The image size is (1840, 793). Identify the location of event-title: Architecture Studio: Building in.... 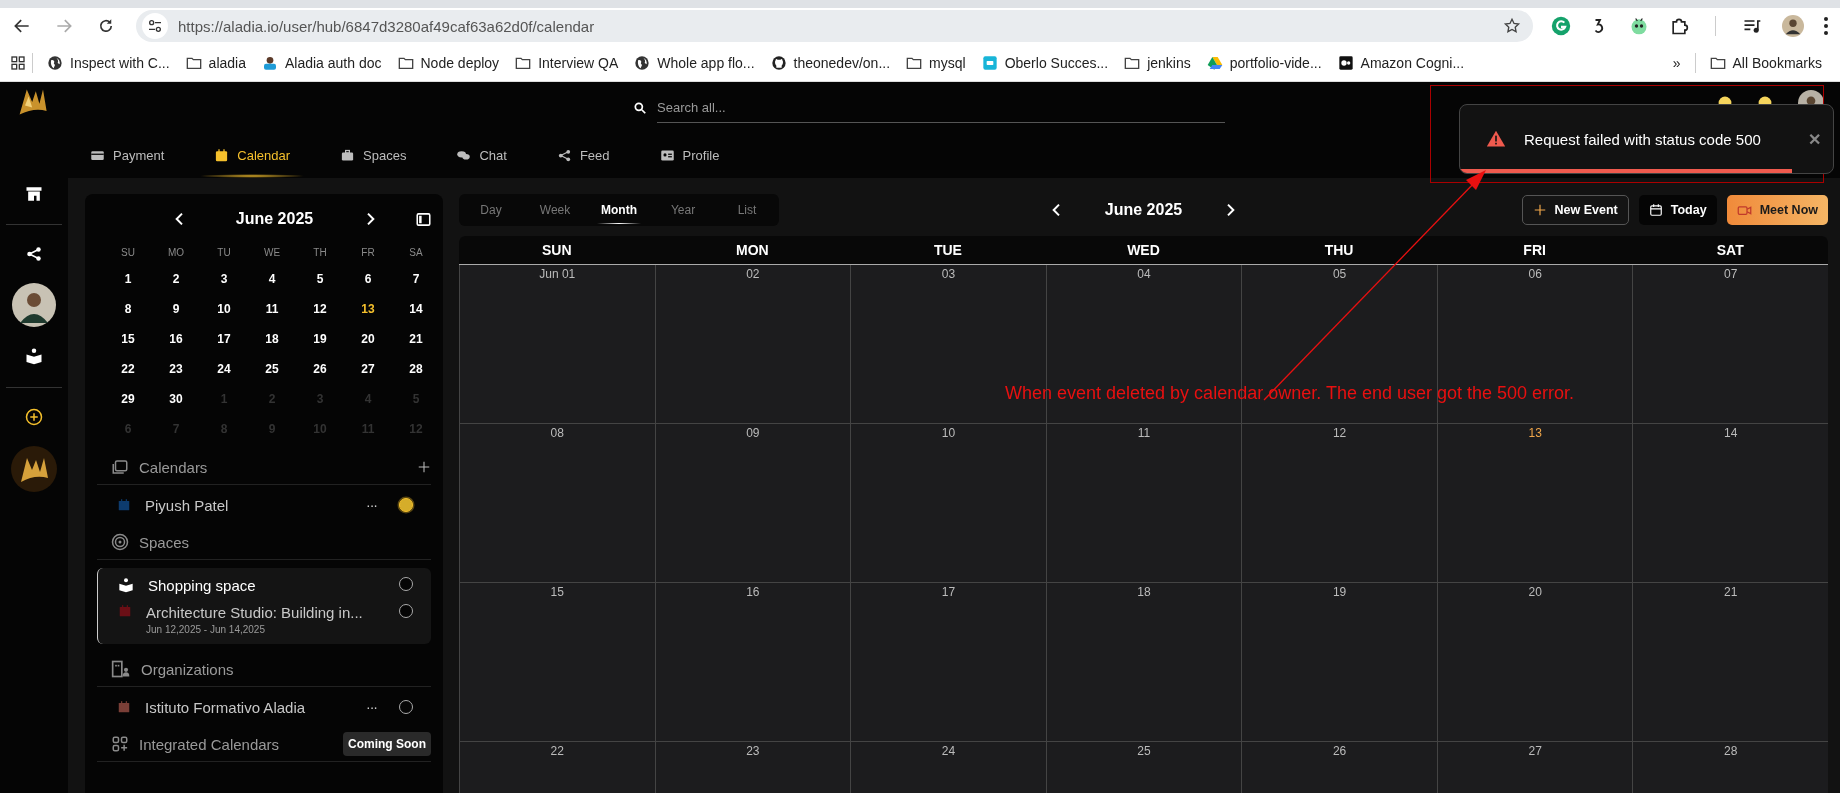
(255, 612).